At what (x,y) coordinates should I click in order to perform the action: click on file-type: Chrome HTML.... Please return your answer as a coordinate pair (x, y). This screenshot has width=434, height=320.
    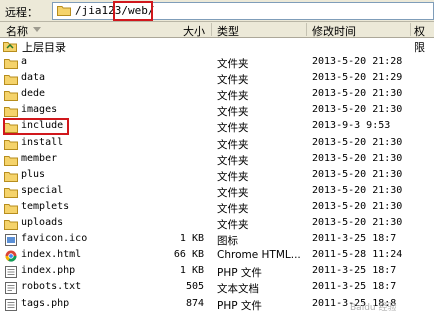
    Looking at the image, I should click on (259, 255).